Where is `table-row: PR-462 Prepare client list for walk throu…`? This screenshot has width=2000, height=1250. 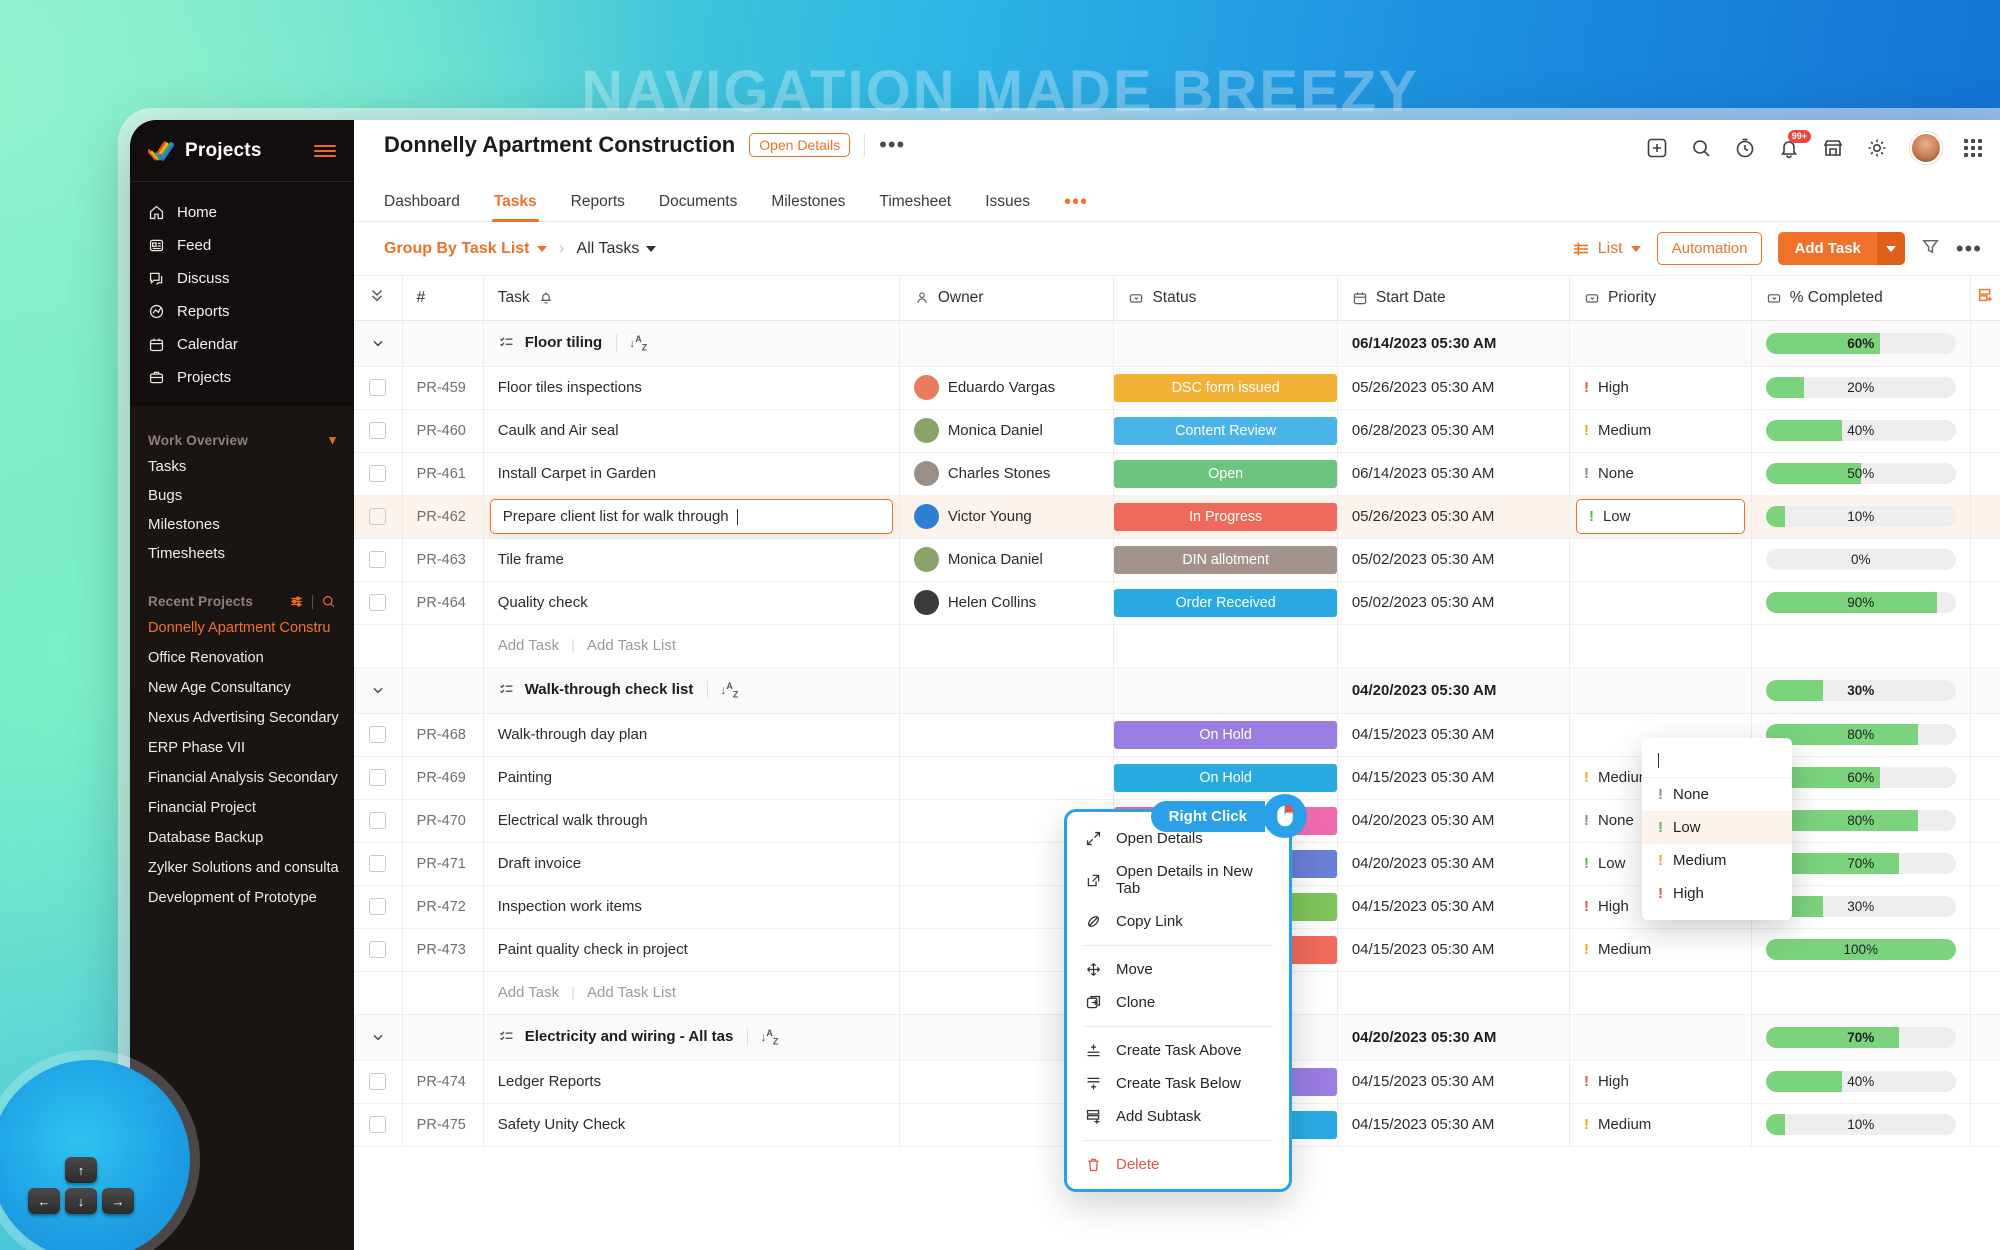 table-row: PR-462 Prepare client list for walk throu… is located at coordinates (1177, 517).